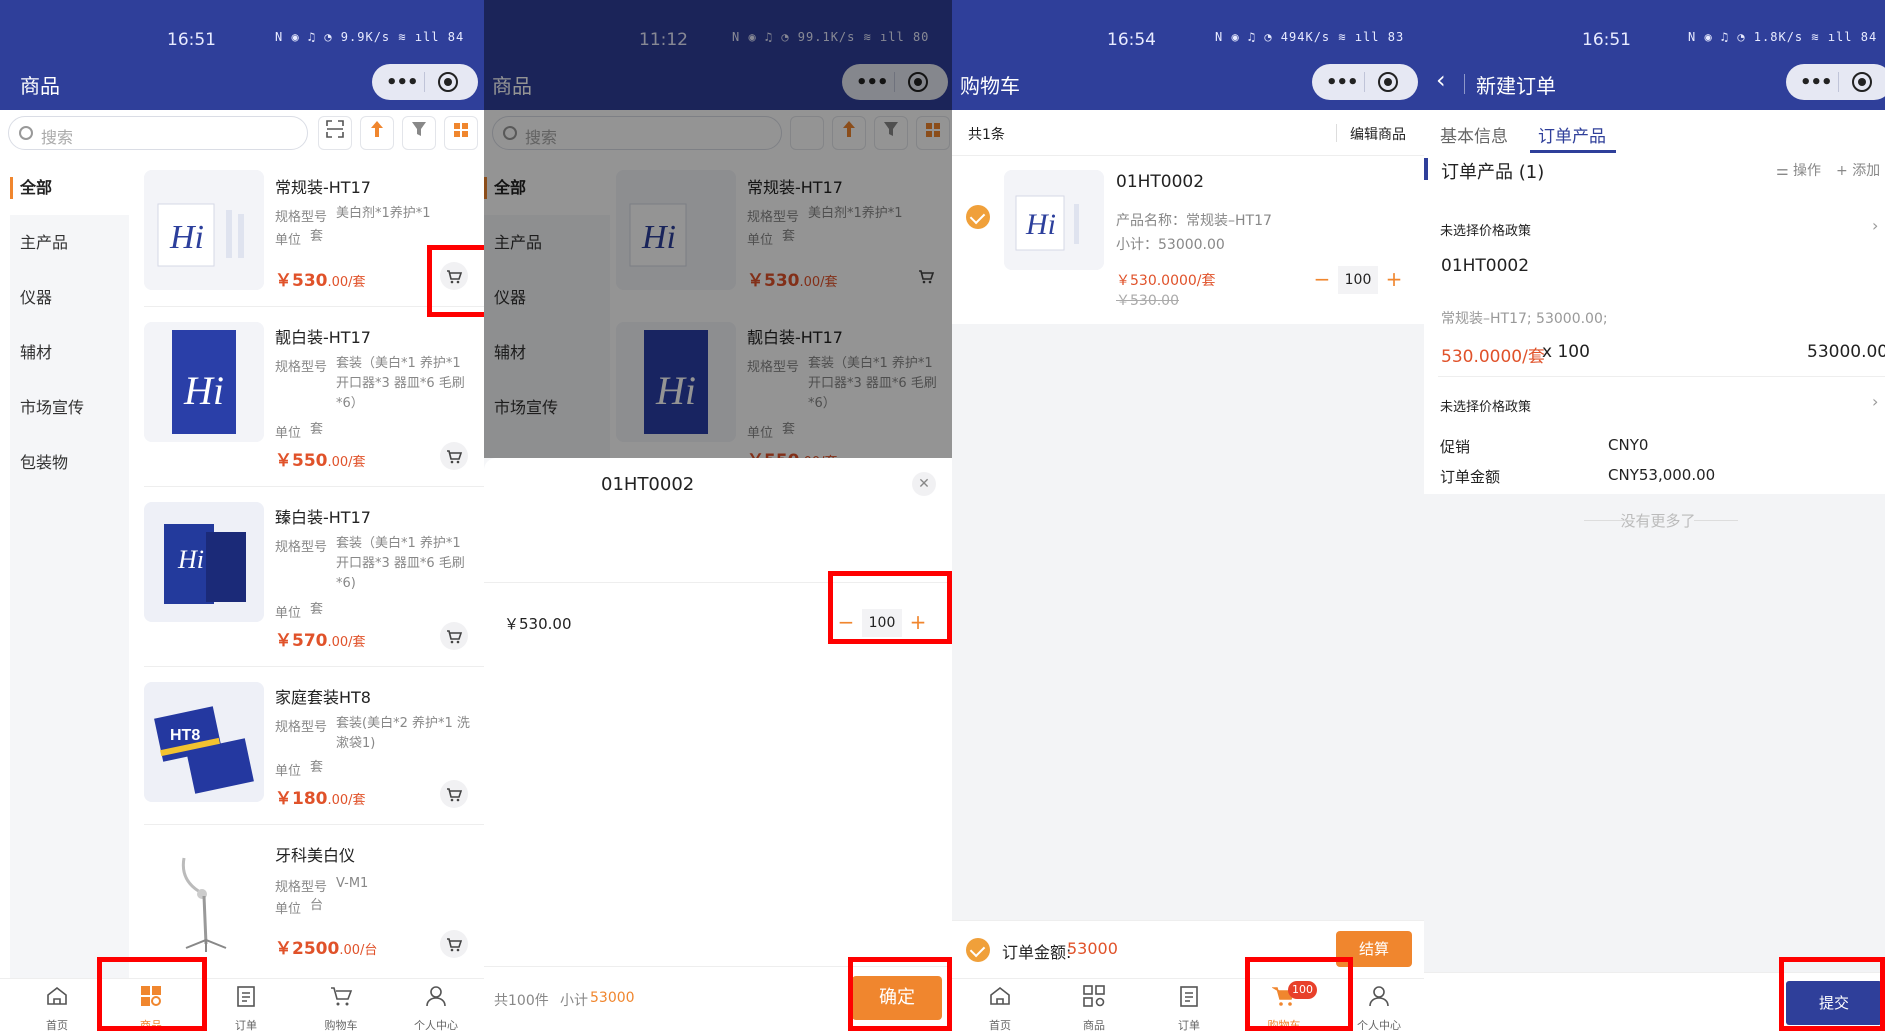  Describe the element at coordinates (1322, 280) in the screenshot. I see `decrease-button: −` at that location.